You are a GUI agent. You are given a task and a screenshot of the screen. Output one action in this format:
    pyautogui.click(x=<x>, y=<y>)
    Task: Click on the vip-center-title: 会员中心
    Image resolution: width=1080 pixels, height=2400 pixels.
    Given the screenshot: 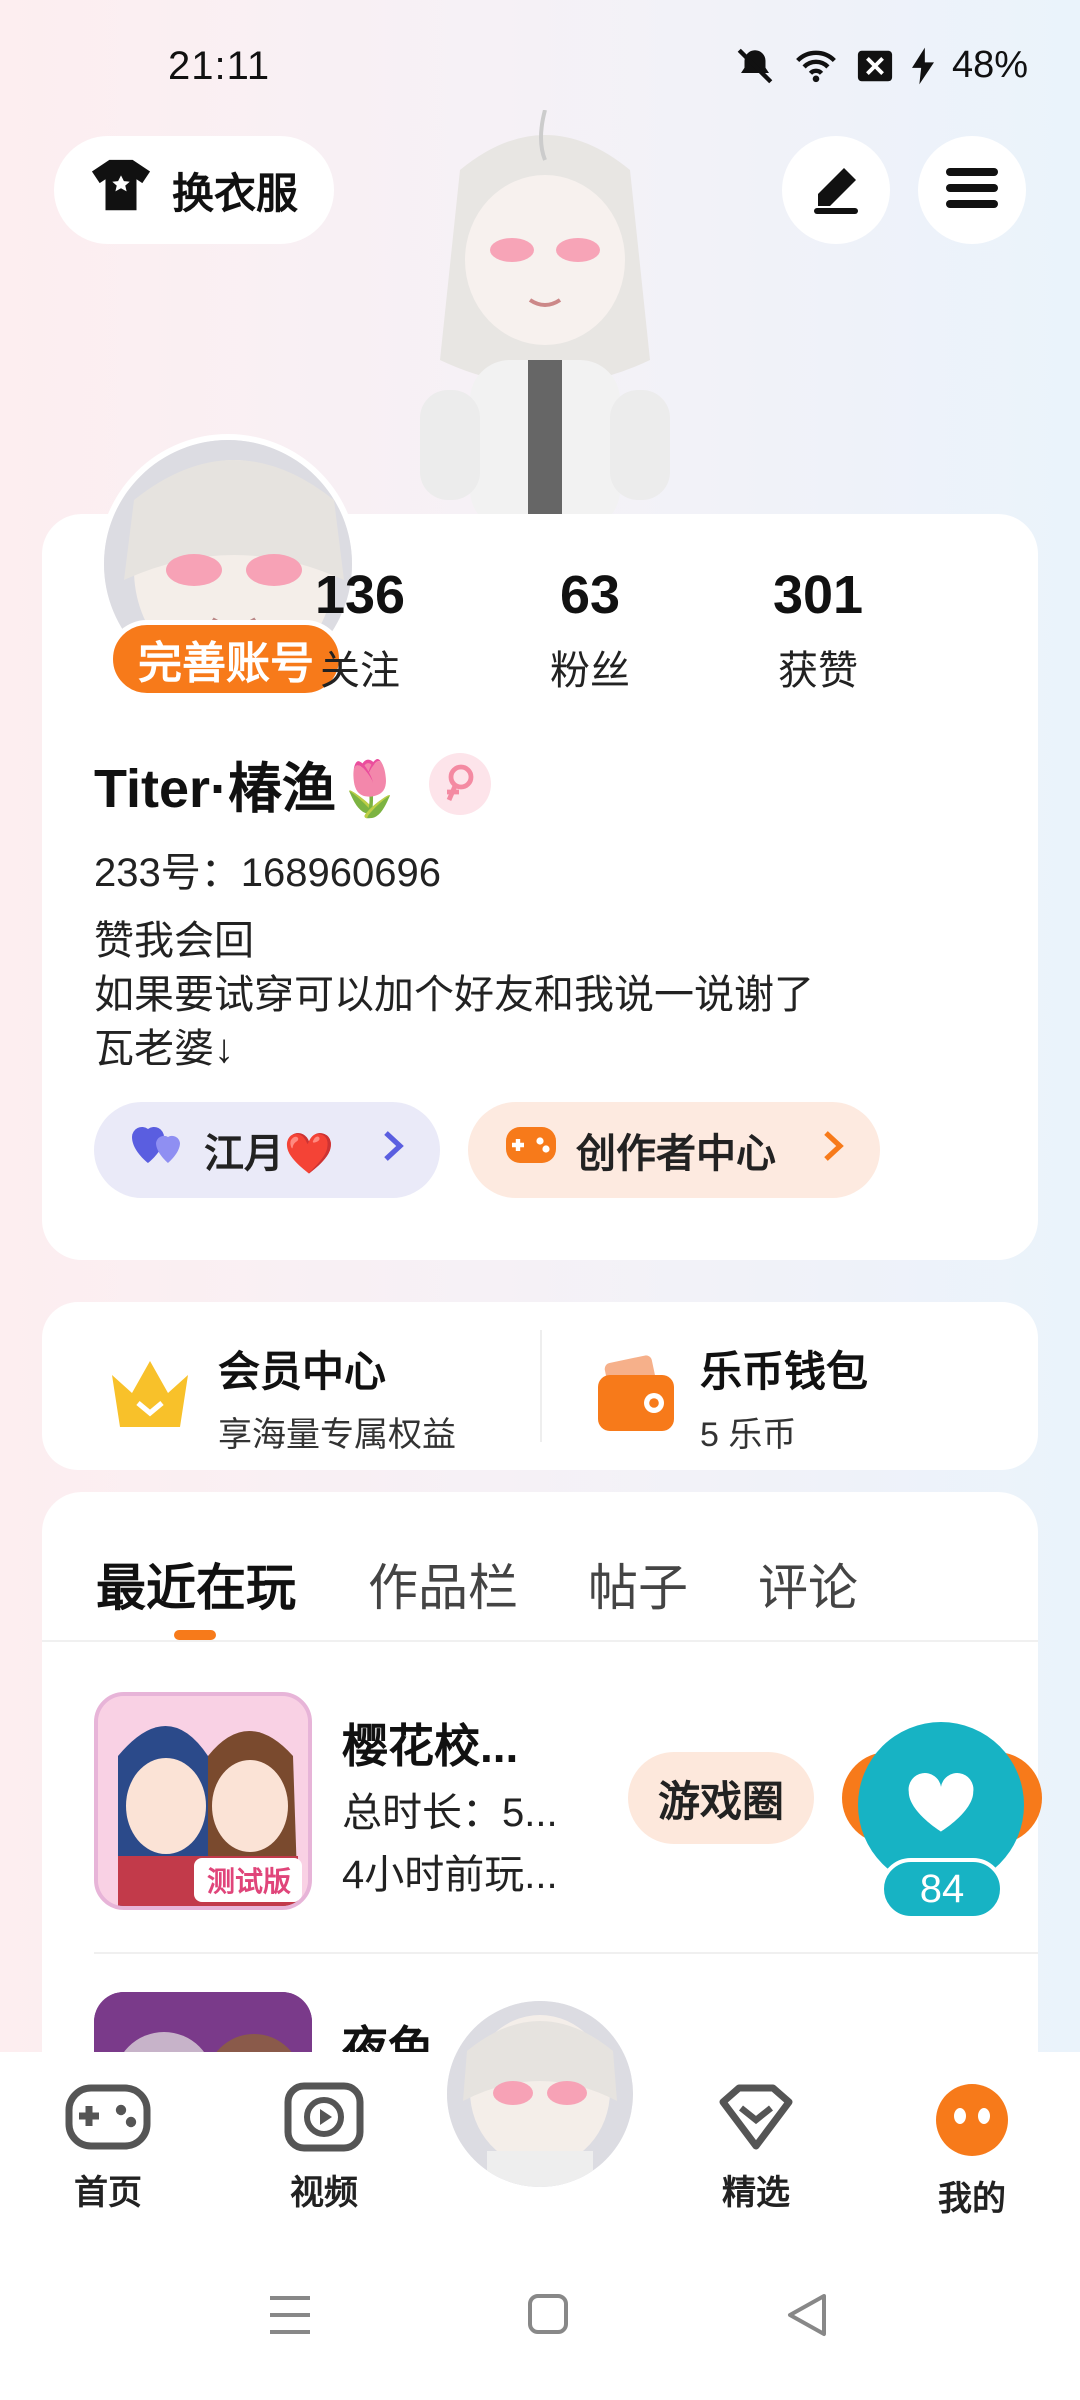 What is the action you would take?
    pyautogui.click(x=302, y=1371)
    